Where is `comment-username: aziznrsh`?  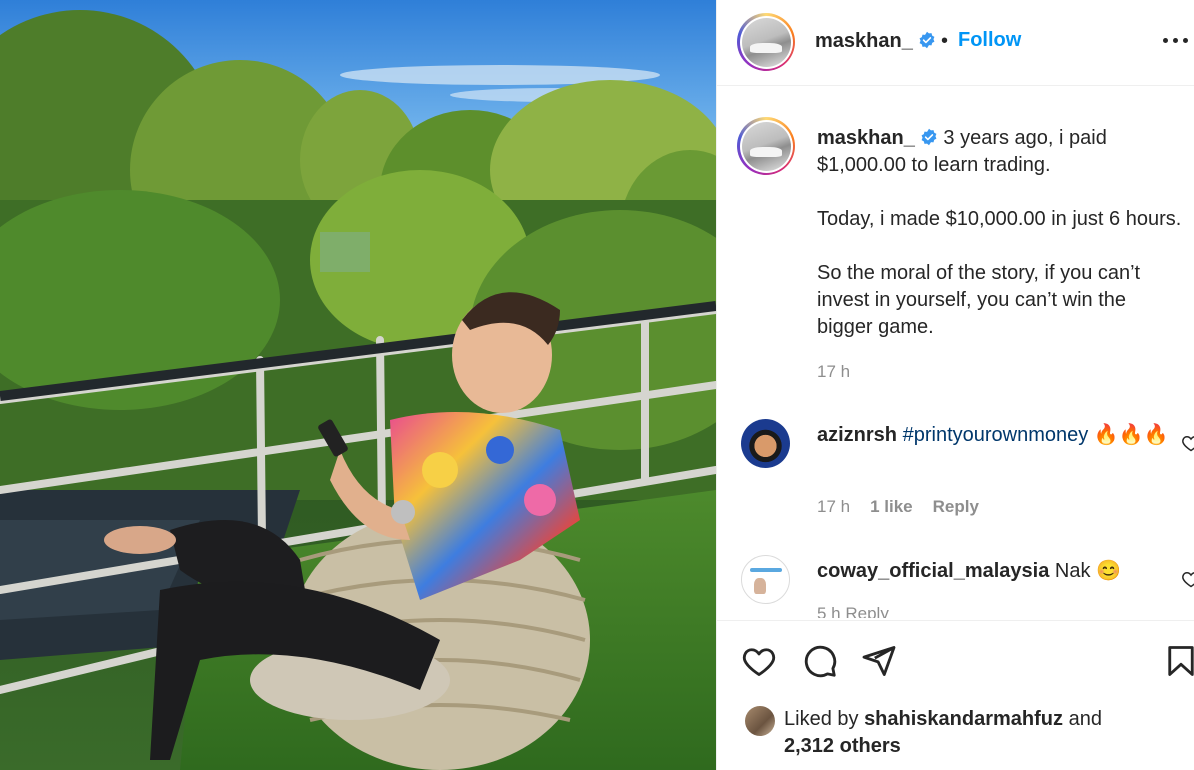 comment-username: aziznrsh is located at coordinates (857, 435).